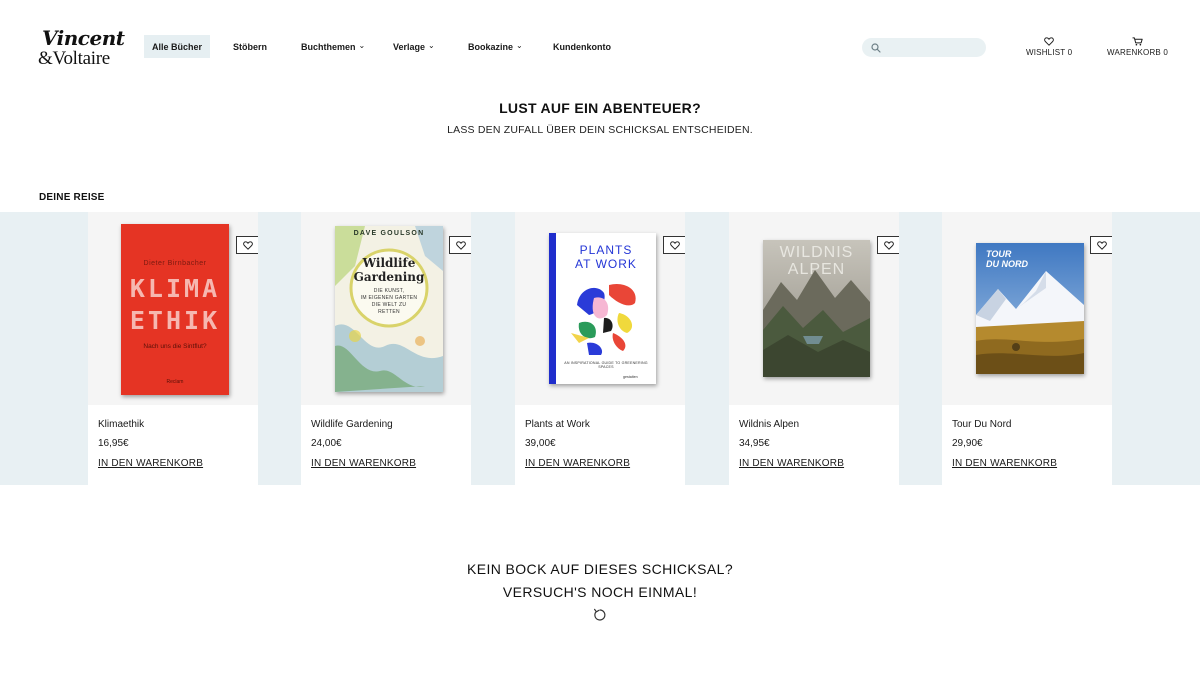 Image resolution: width=1200 pixels, height=675 pixels. I want to click on cover-tagline-4: RETTEN, so click(389, 312).